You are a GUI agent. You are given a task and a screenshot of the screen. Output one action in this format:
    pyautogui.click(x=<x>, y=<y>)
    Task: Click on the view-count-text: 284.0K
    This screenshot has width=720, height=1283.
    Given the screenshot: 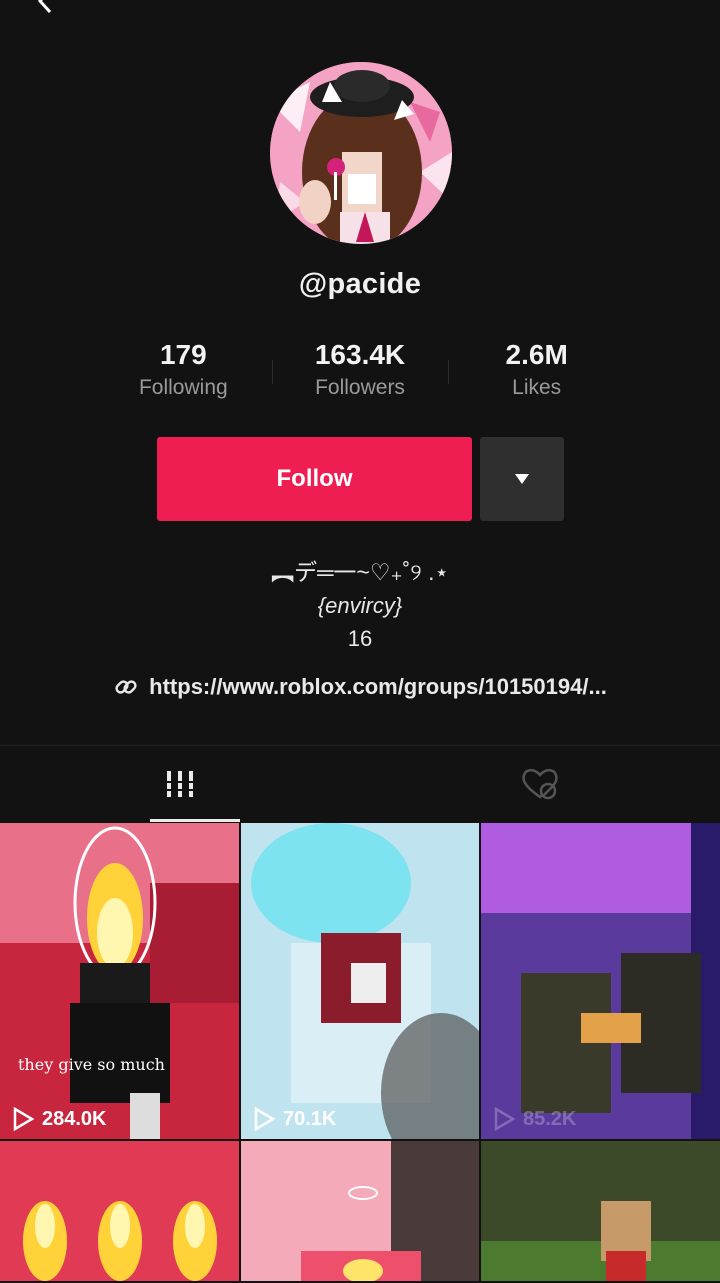 What is the action you would take?
    pyautogui.click(x=74, y=1118)
    